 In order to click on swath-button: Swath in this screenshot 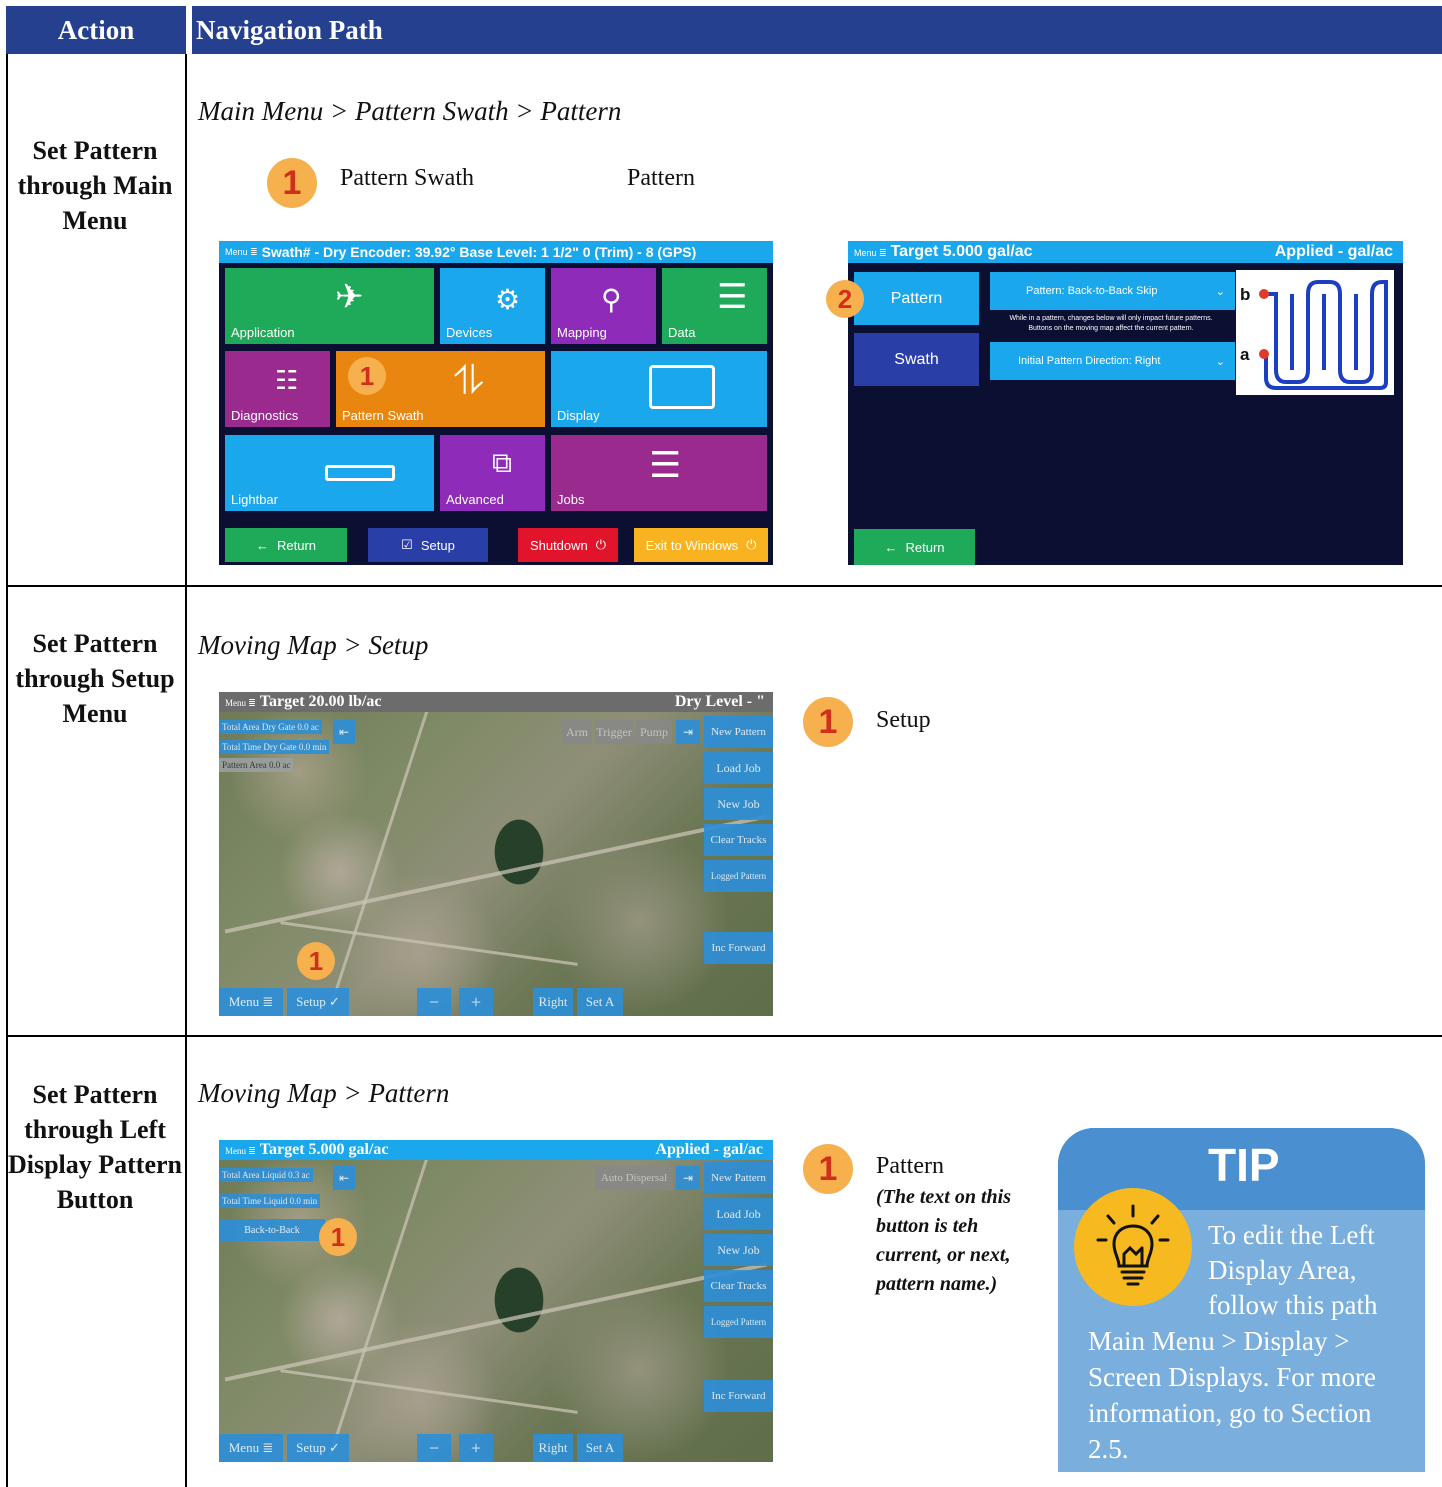, I will do `click(916, 359)`.